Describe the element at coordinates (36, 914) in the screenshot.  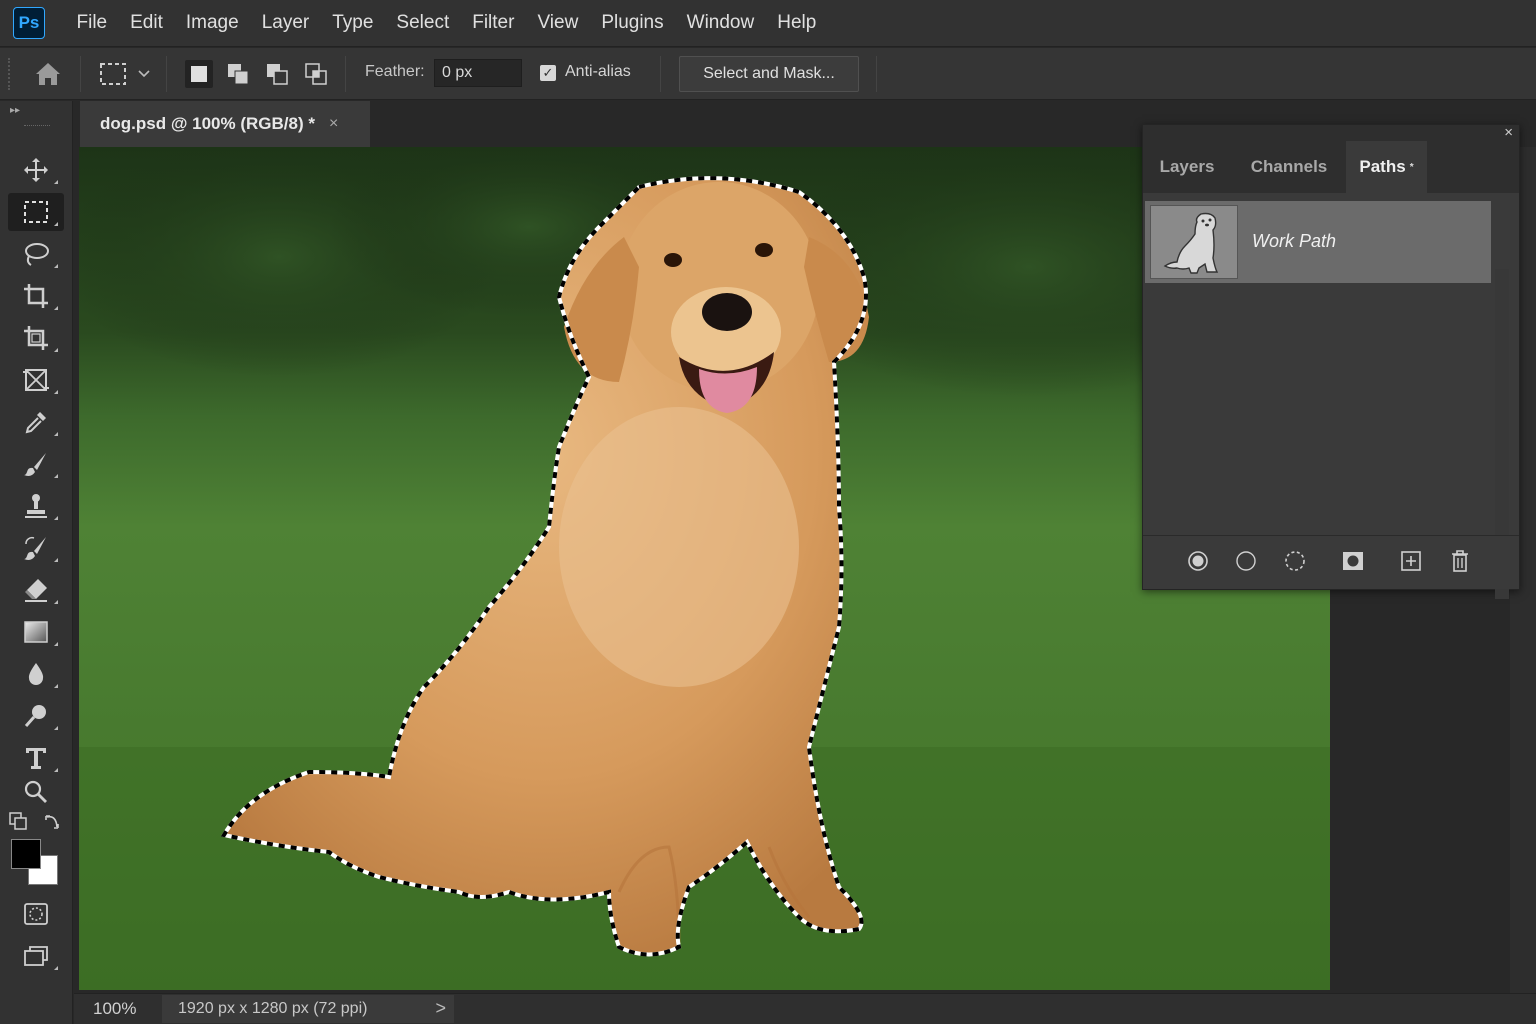
I see `quick-mask-button` at that location.